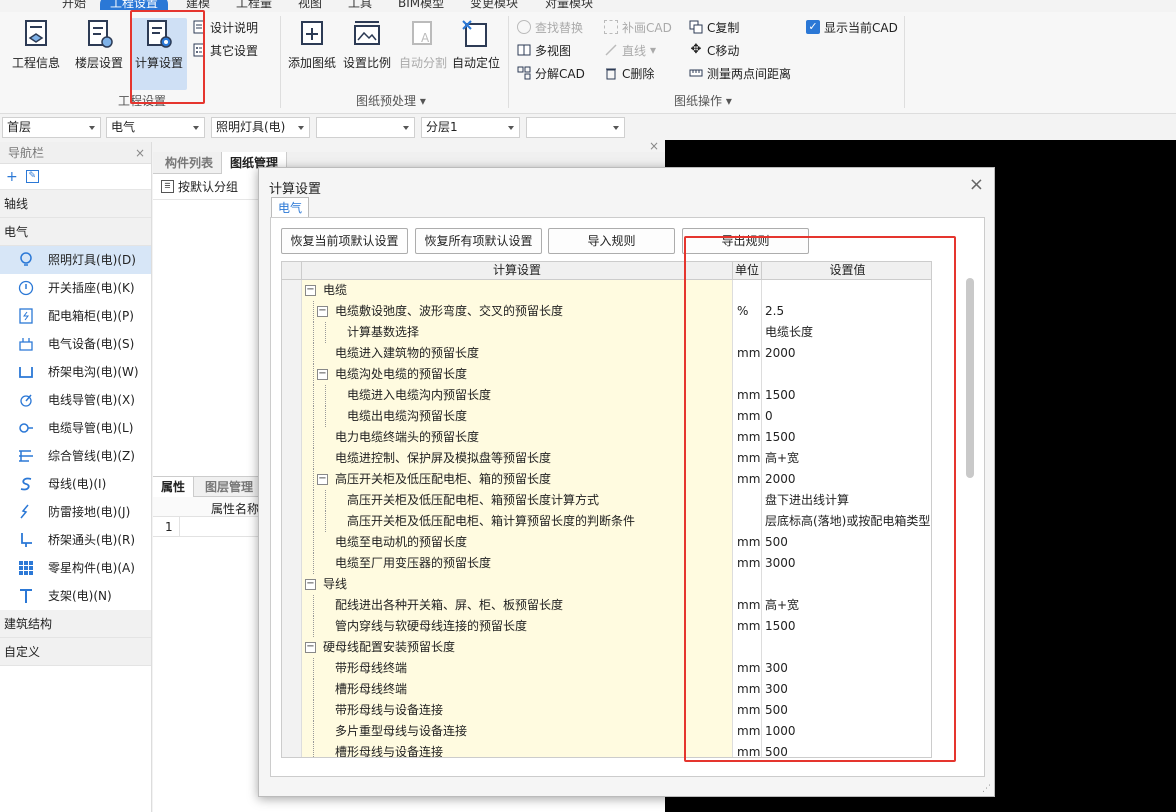 This screenshot has width=1176, height=812. I want to click on nav-toolbar: + ✎, so click(75, 177).